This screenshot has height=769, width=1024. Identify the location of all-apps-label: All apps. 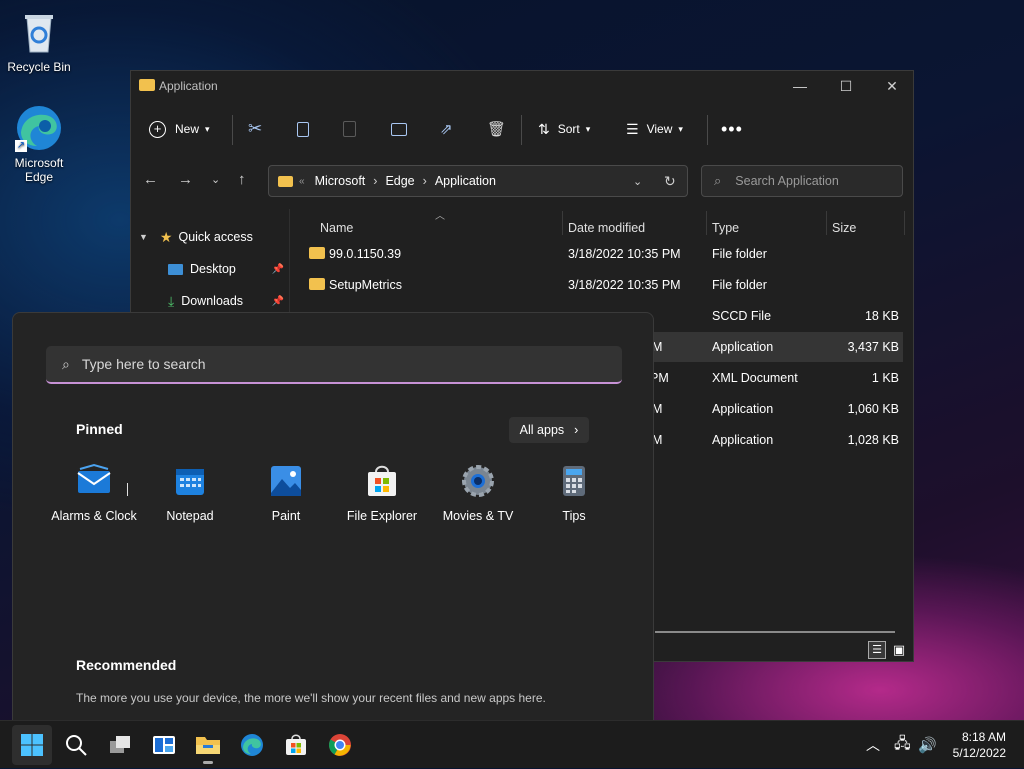
(542, 430).